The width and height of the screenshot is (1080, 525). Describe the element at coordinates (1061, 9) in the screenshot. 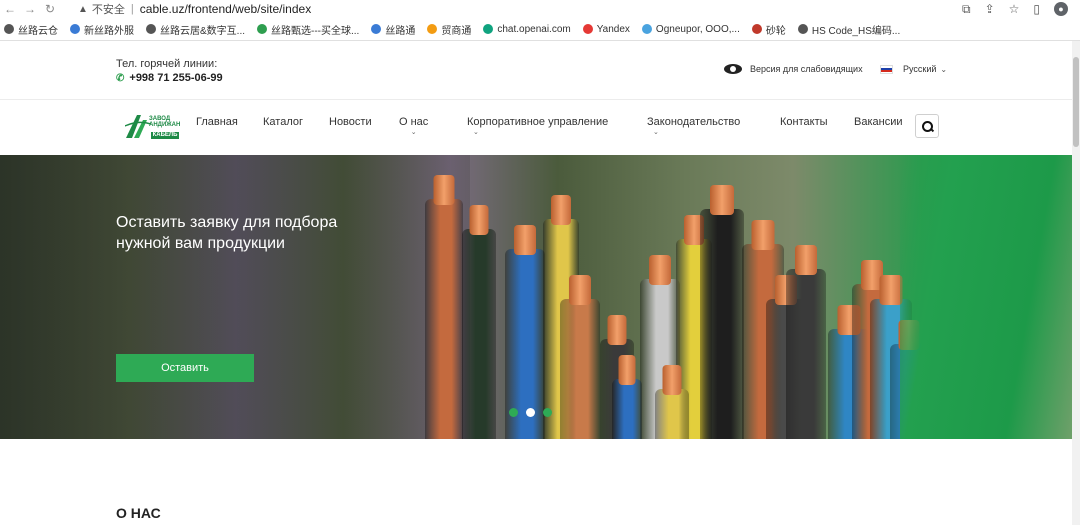

I see `profile-avatar-icon: ●` at that location.